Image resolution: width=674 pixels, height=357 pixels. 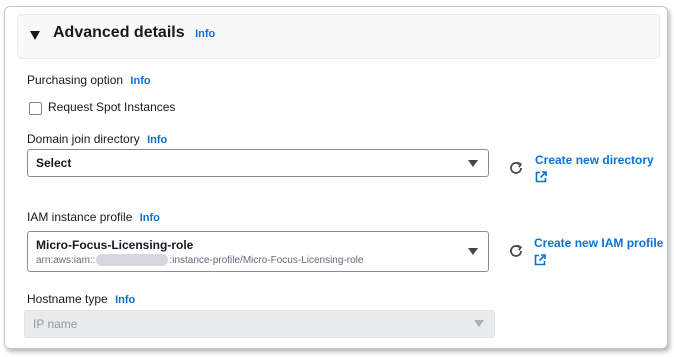 What do you see at coordinates (150, 218) in the screenshot?
I see `iam-info-link: Info` at bounding box center [150, 218].